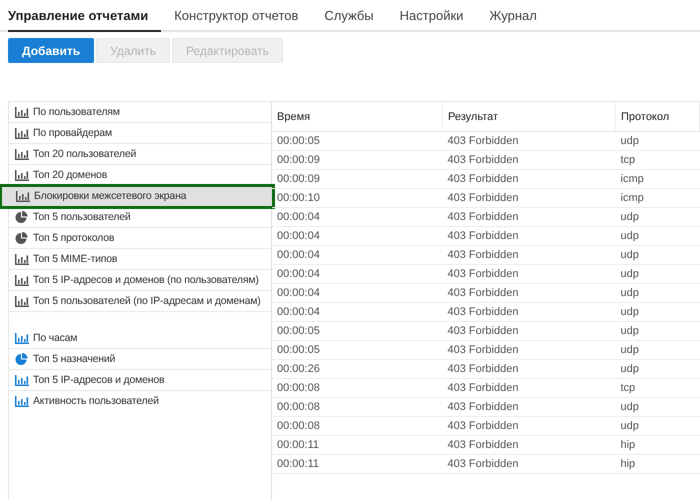 The image size is (700, 500). I want to click on column-header: Протокол, so click(658, 117).